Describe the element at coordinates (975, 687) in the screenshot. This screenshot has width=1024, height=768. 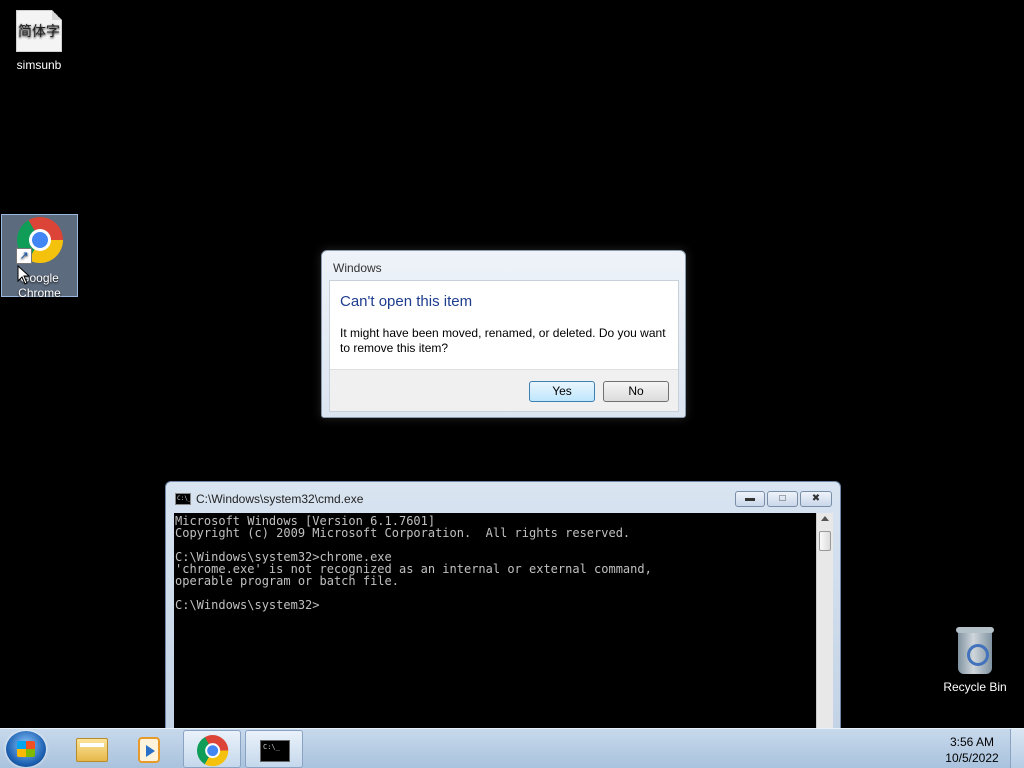
I see `desktop-icon-label: Recycle Bin` at that location.